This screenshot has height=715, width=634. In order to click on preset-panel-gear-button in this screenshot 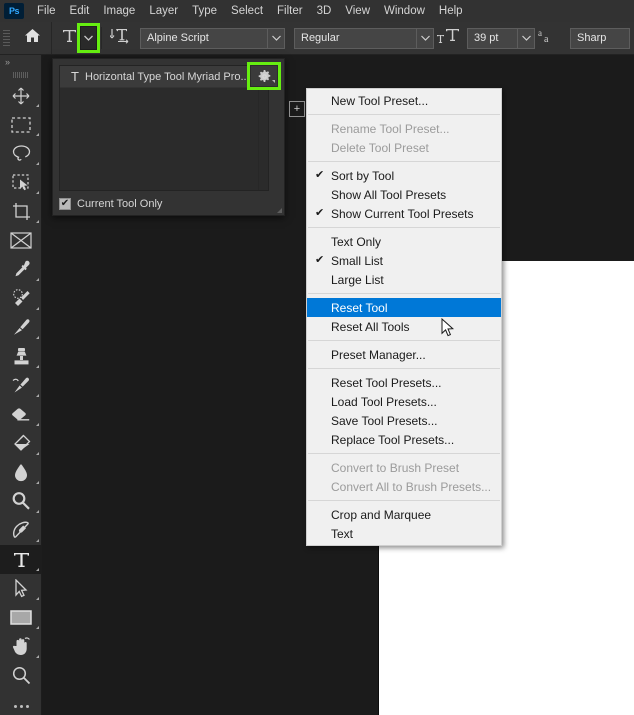, I will do `click(264, 76)`.